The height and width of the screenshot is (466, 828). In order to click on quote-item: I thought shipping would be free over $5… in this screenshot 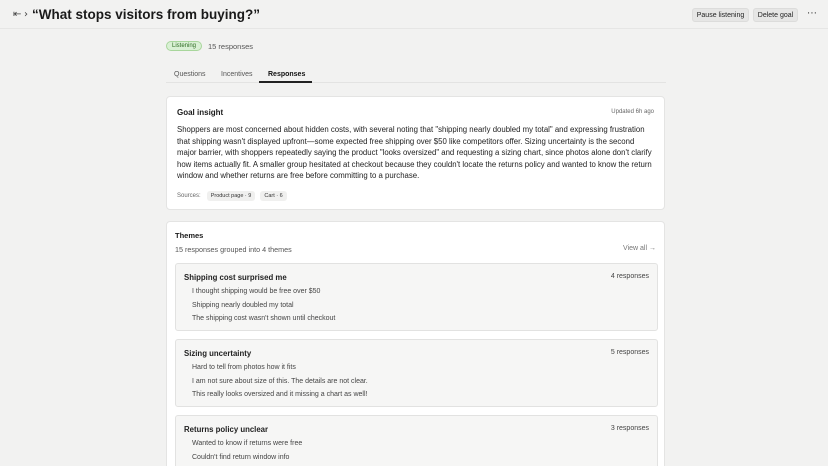, I will do `click(256, 291)`.